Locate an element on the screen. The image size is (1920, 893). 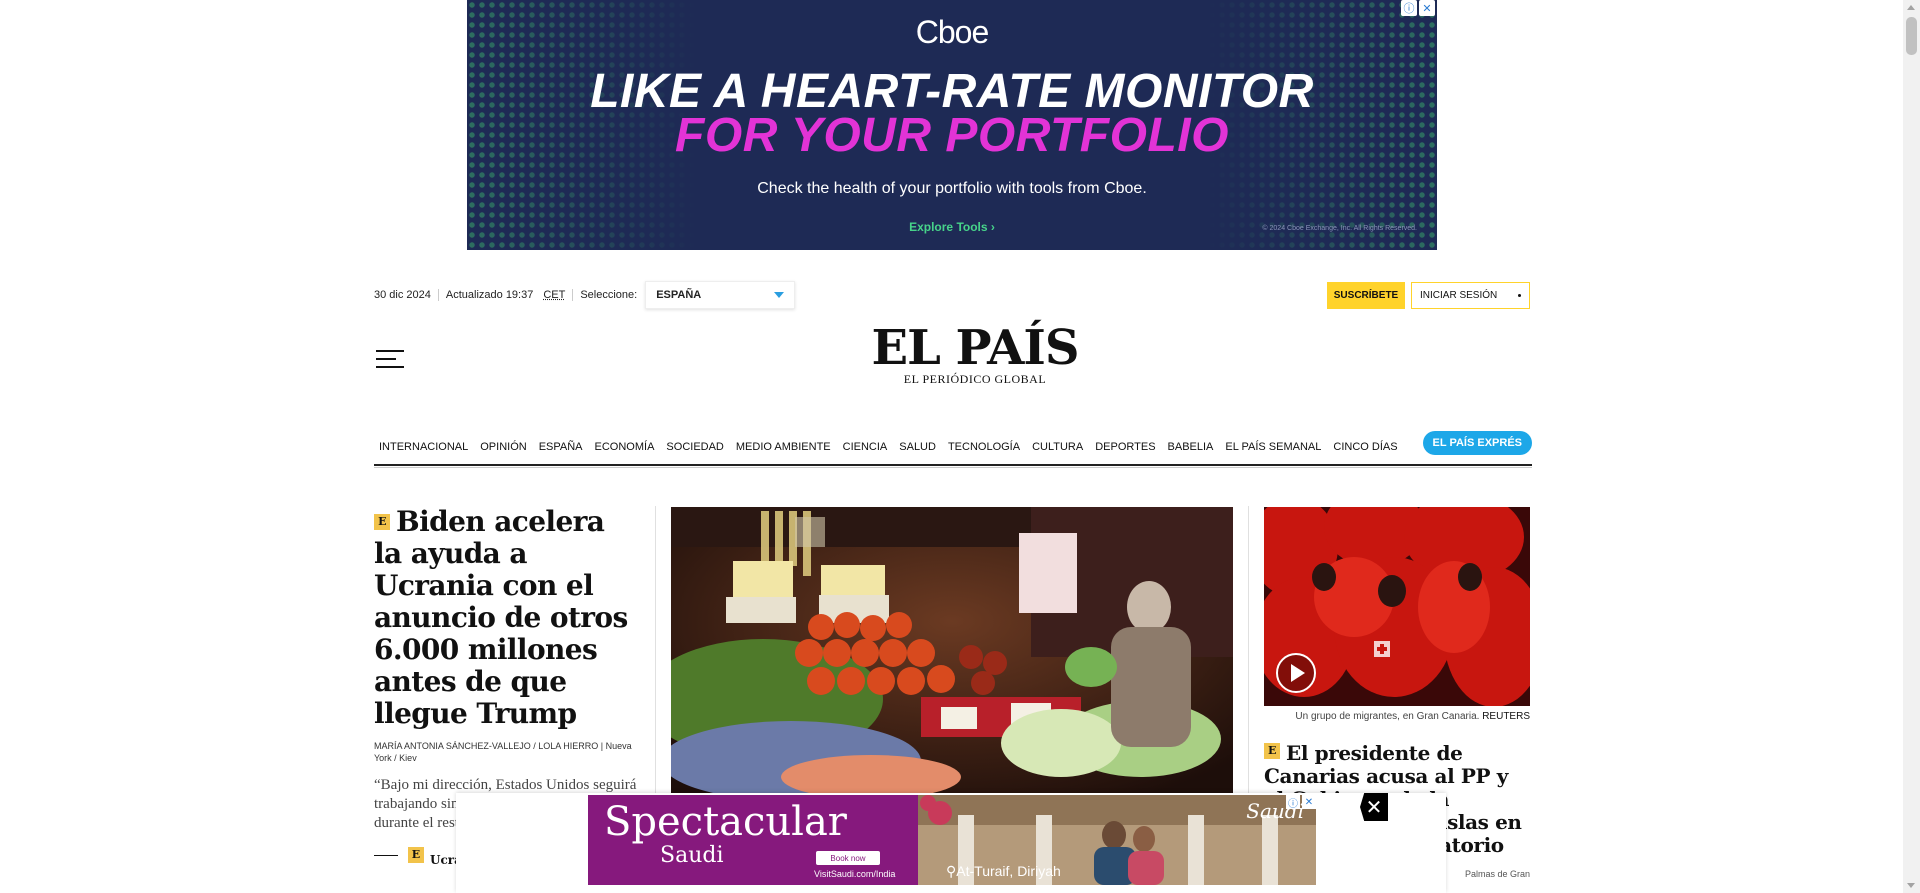
location-pin-icon: ⚲ is located at coordinates (951, 871).